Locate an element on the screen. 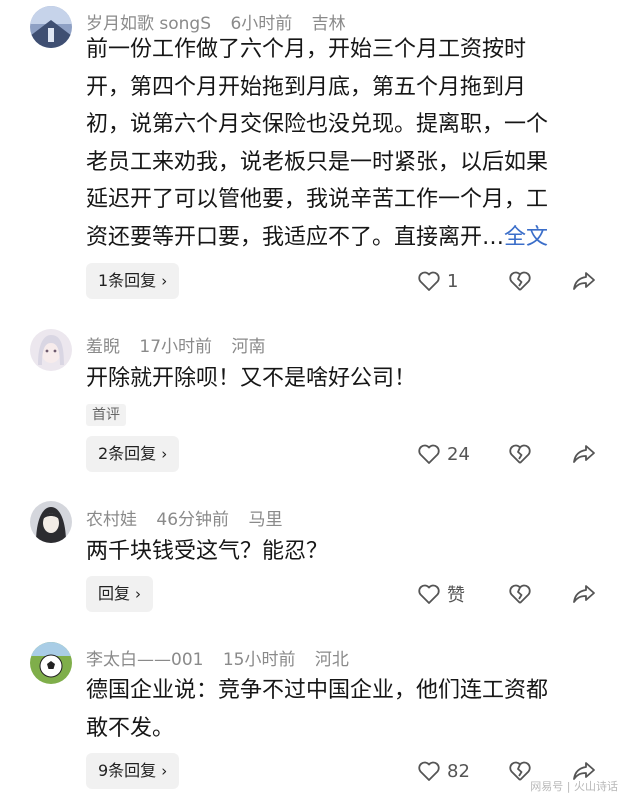  location: 河北 is located at coordinates (331, 660).